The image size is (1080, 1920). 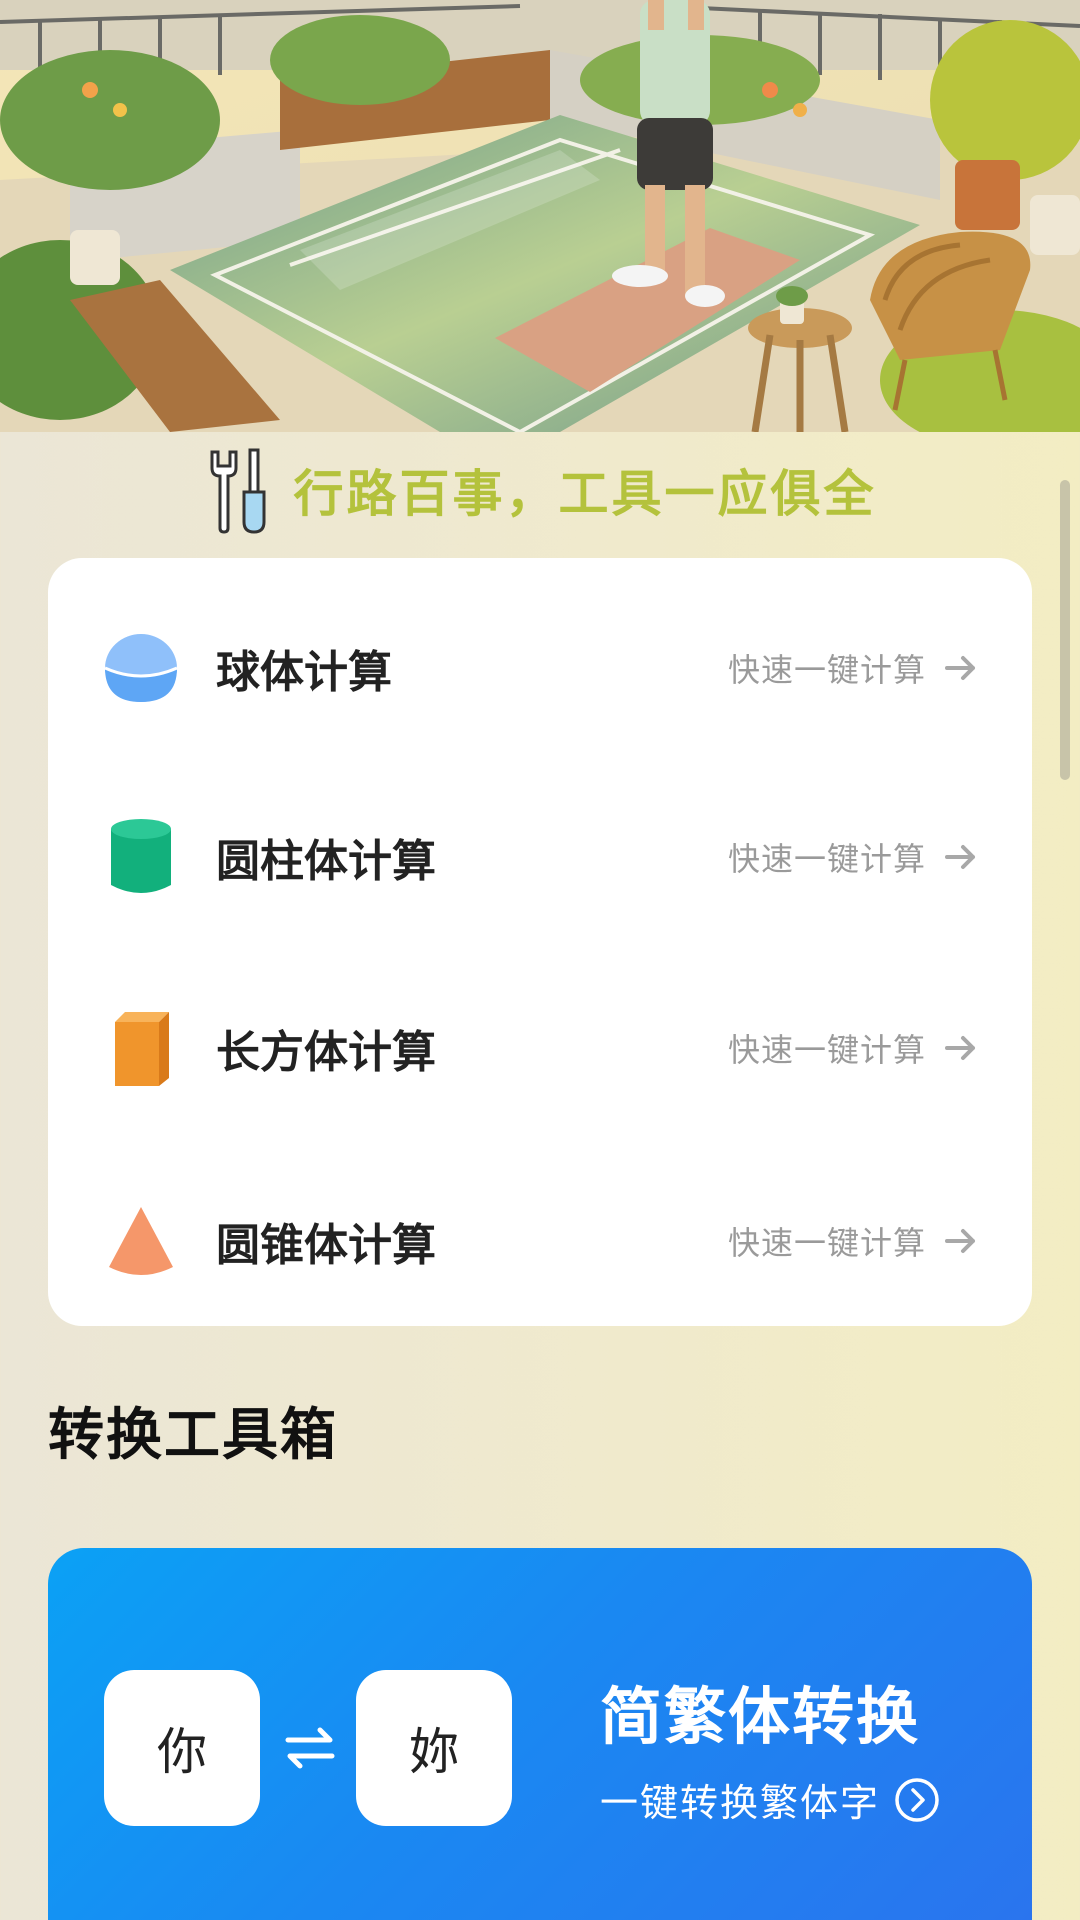 What do you see at coordinates (141, 857) in the screenshot?
I see `cylinder-icon` at bounding box center [141, 857].